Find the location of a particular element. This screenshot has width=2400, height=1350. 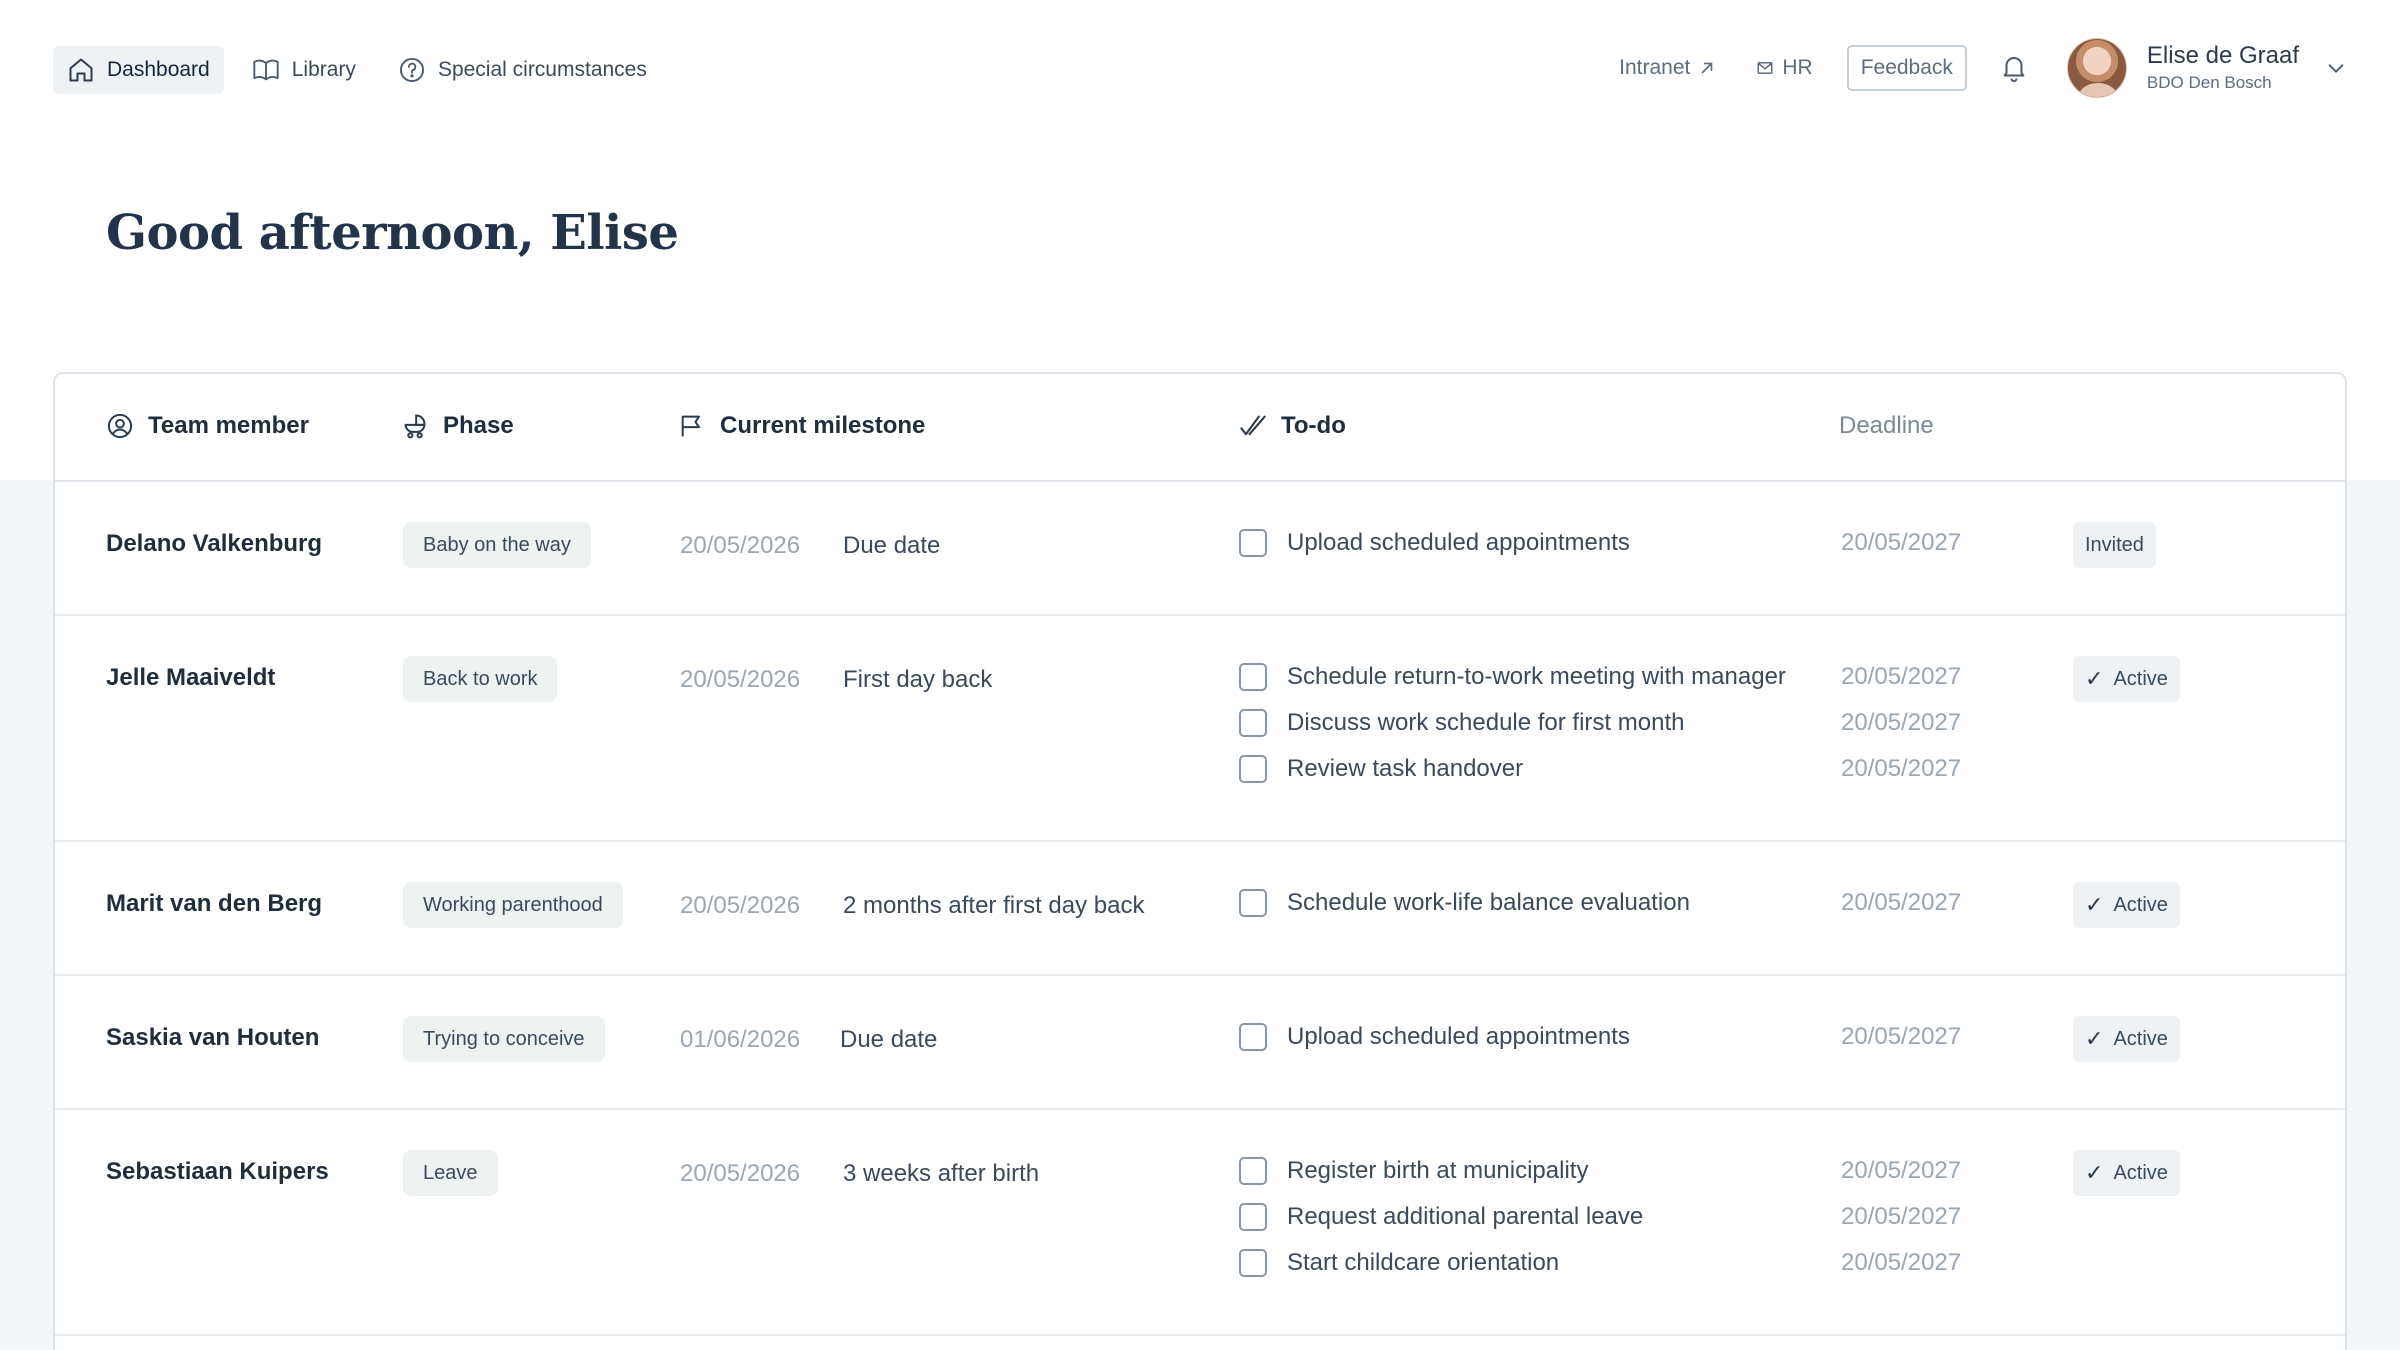

intranet-link: Intranet is located at coordinates (1667, 68).